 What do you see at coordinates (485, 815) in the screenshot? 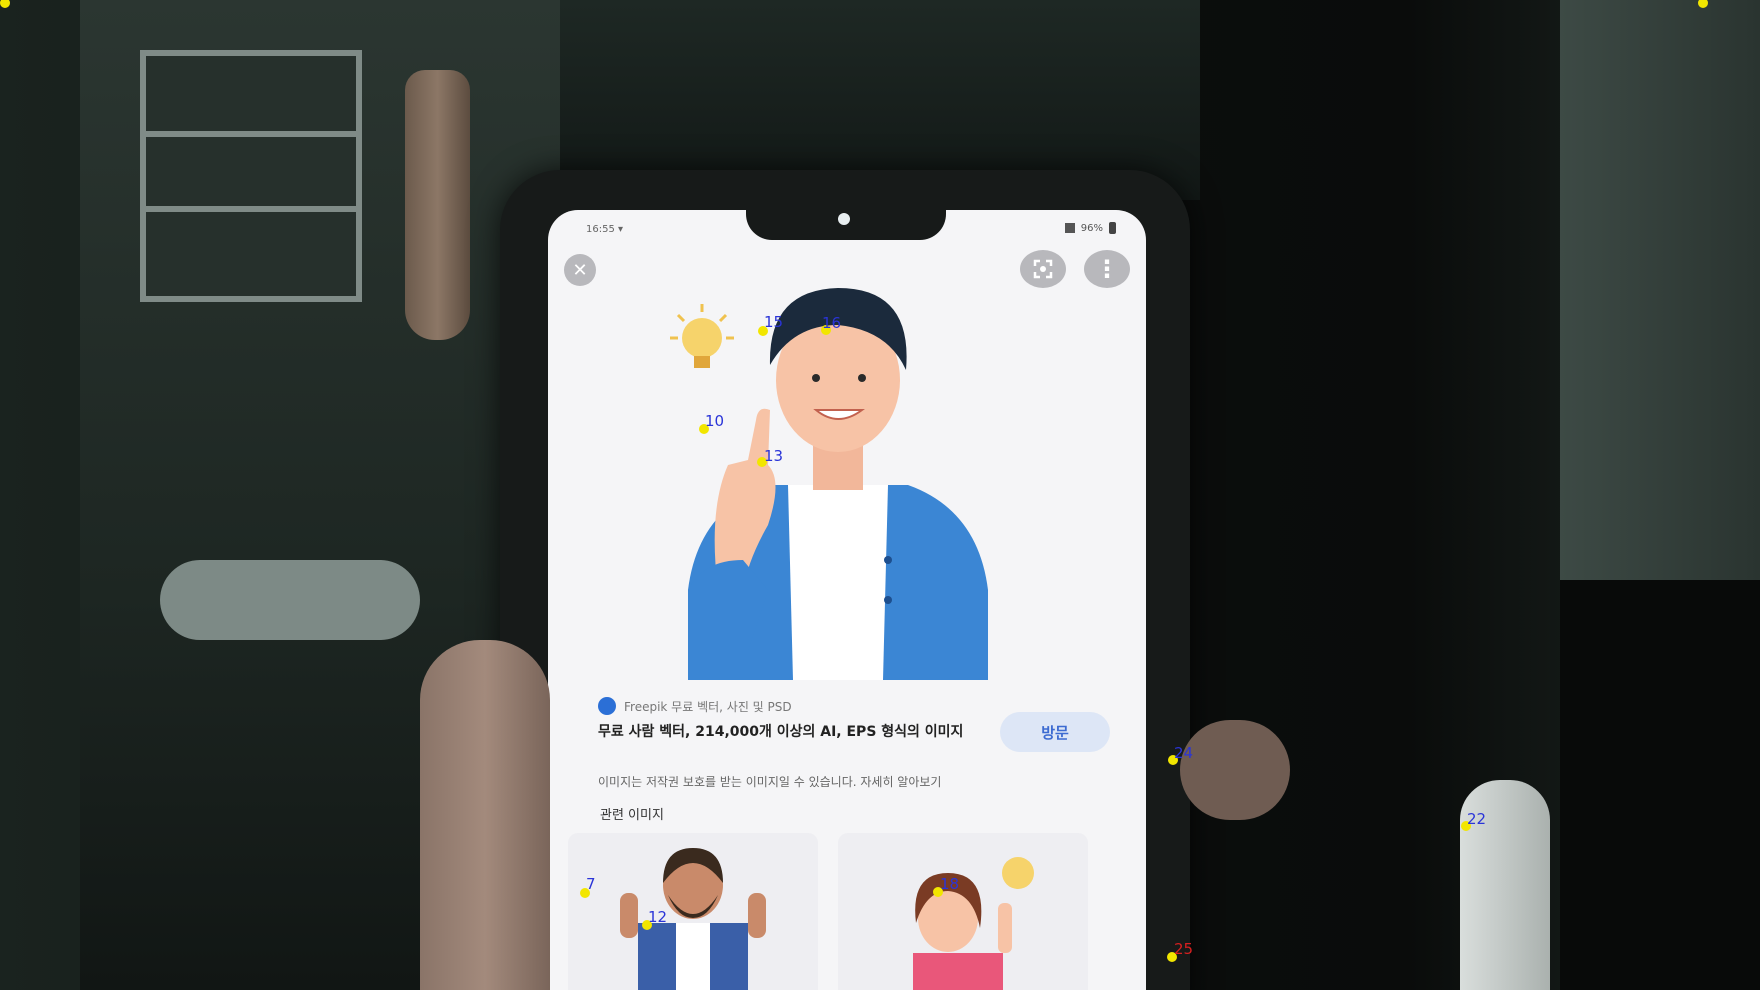
I see `holding-thumb` at bounding box center [485, 815].